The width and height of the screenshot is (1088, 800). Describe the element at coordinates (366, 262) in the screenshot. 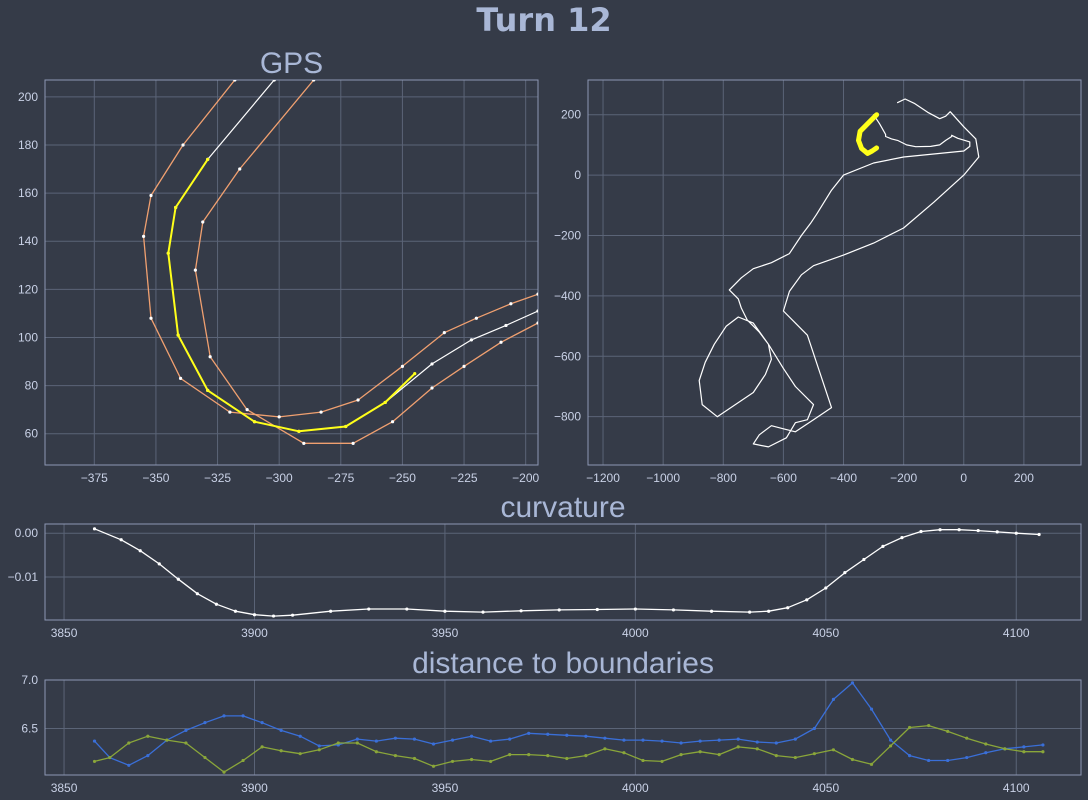

I see `gps-right-boundary` at that location.